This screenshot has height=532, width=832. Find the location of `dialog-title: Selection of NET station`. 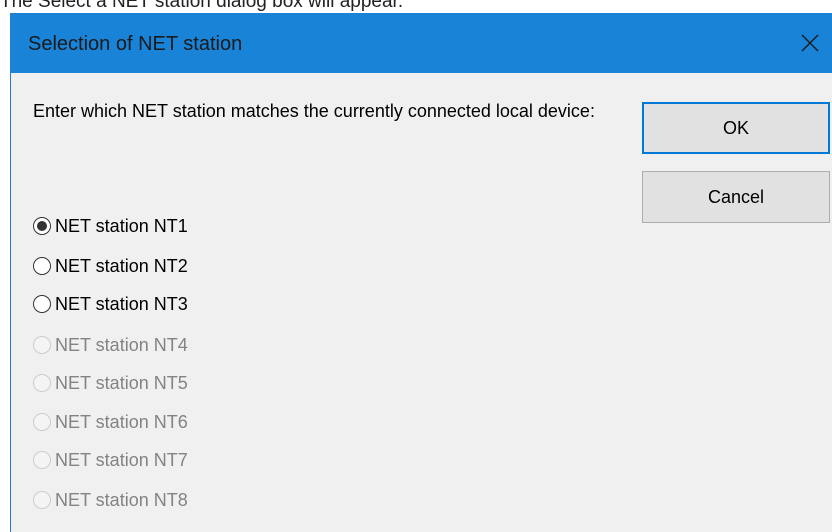

dialog-title: Selection of NET station is located at coordinates (135, 44).